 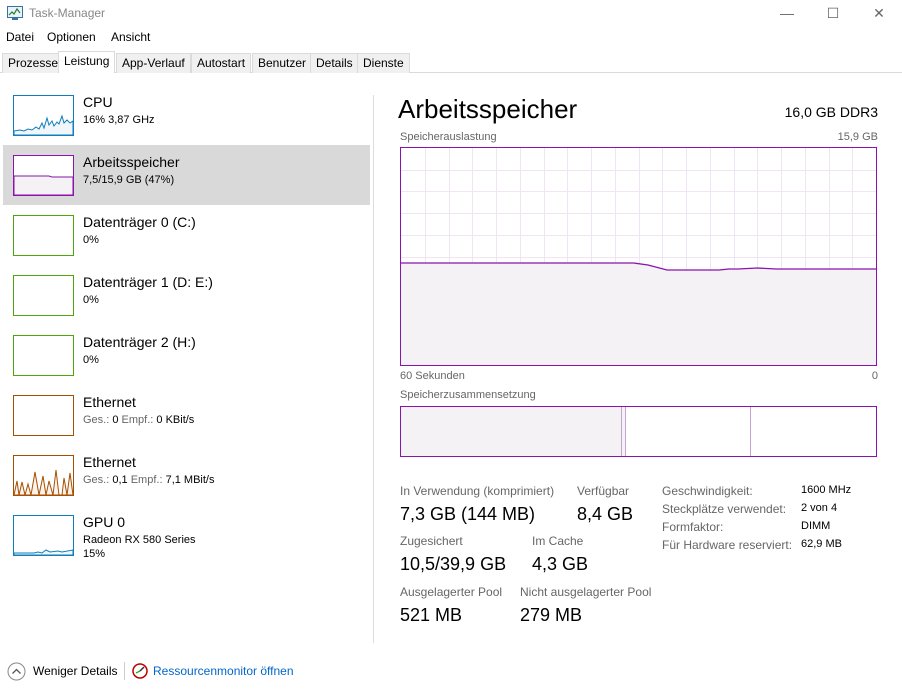 What do you see at coordinates (468, 395) in the screenshot?
I see `composition-label: Speicherzusammensetzung` at bounding box center [468, 395].